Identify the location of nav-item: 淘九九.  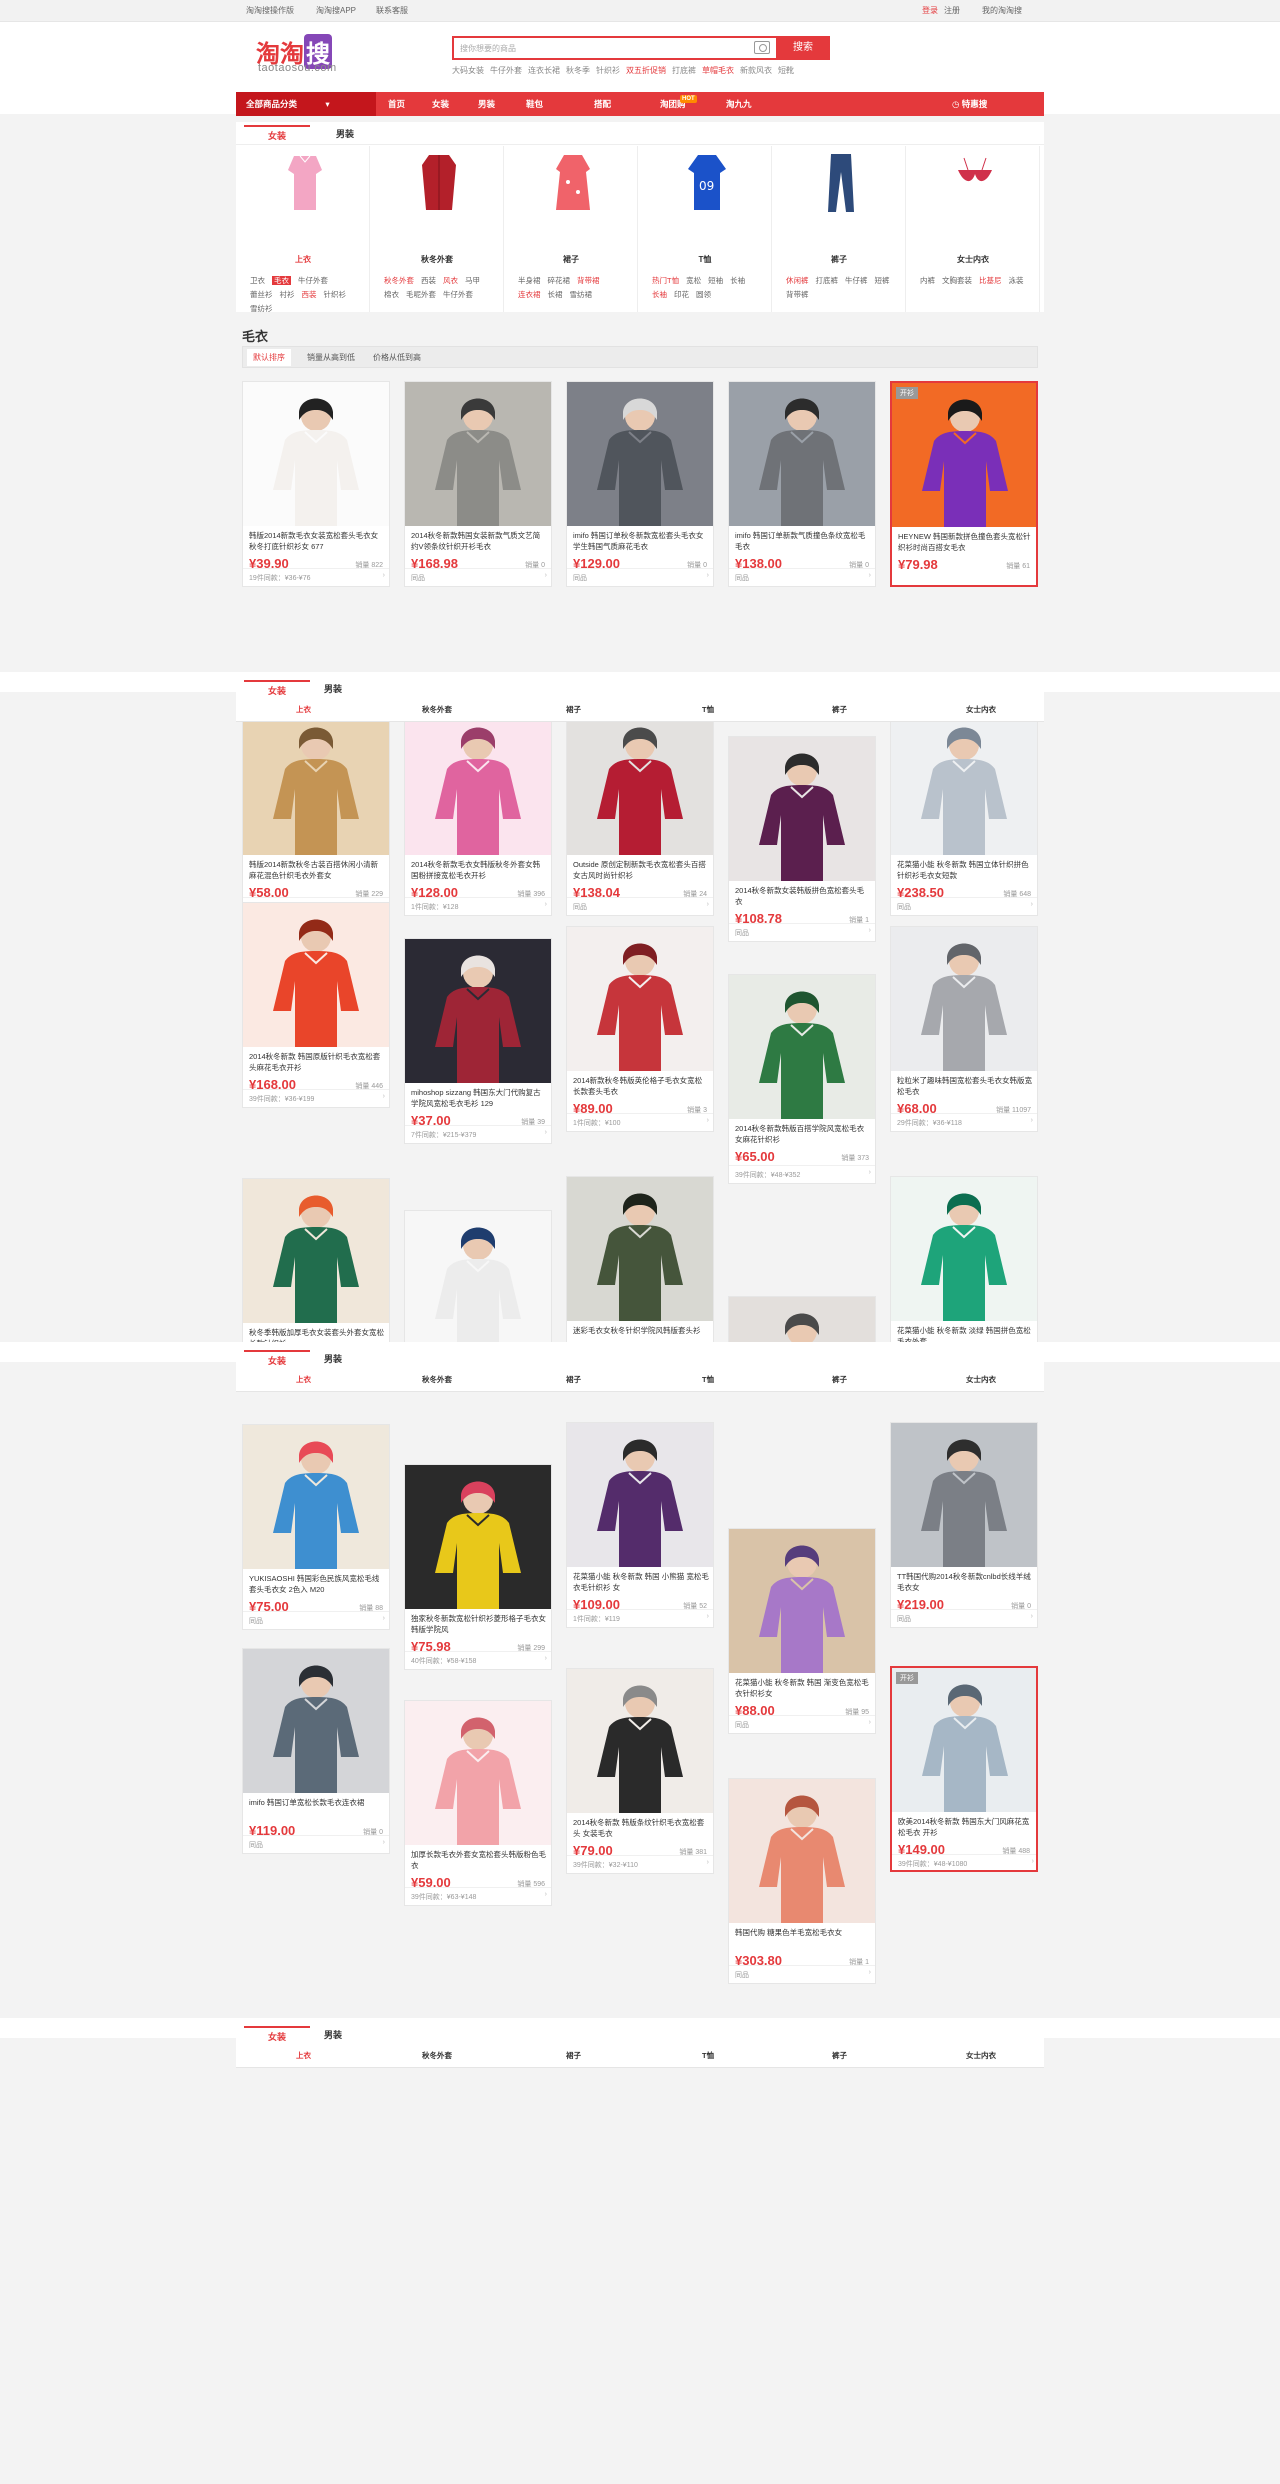
(739, 104).